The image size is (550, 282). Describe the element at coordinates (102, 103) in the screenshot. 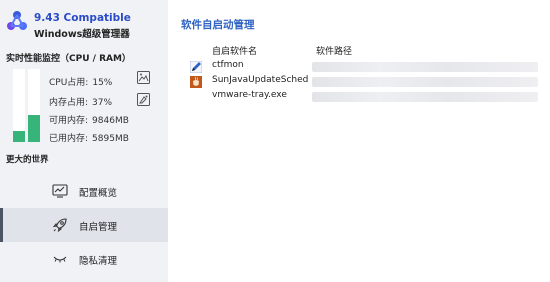

I see `stat-value: 37%` at that location.